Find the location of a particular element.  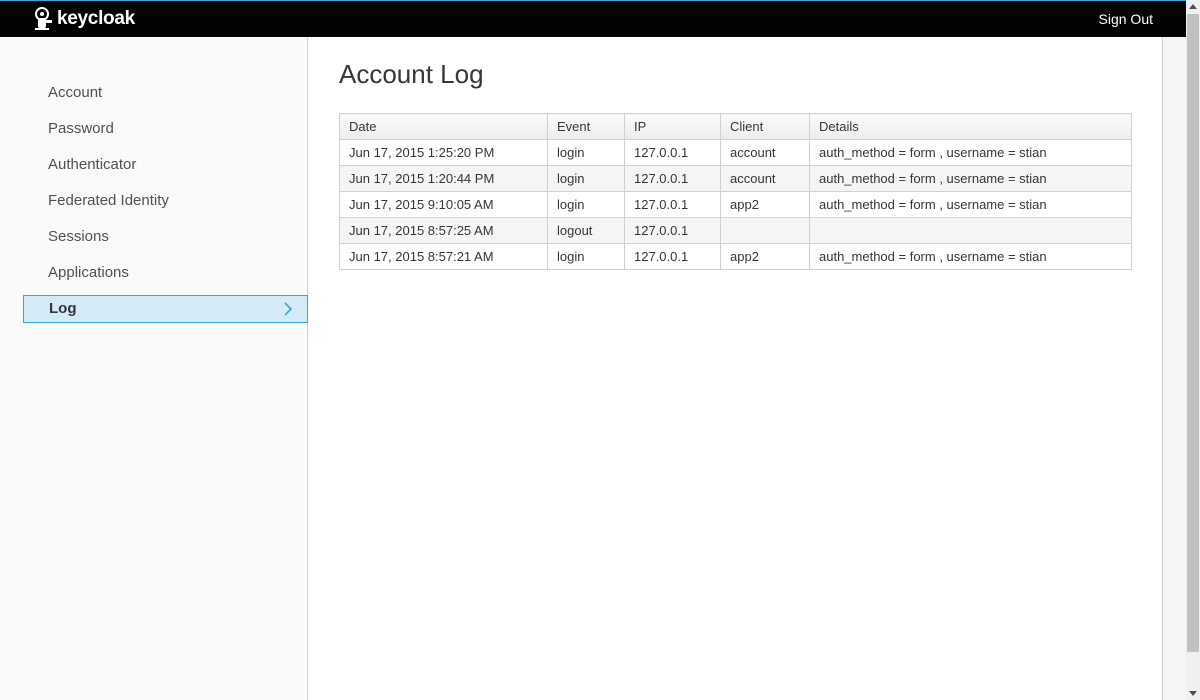

sidebar-item-federated-identity: Federated Identity is located at coordinates (165, 201).